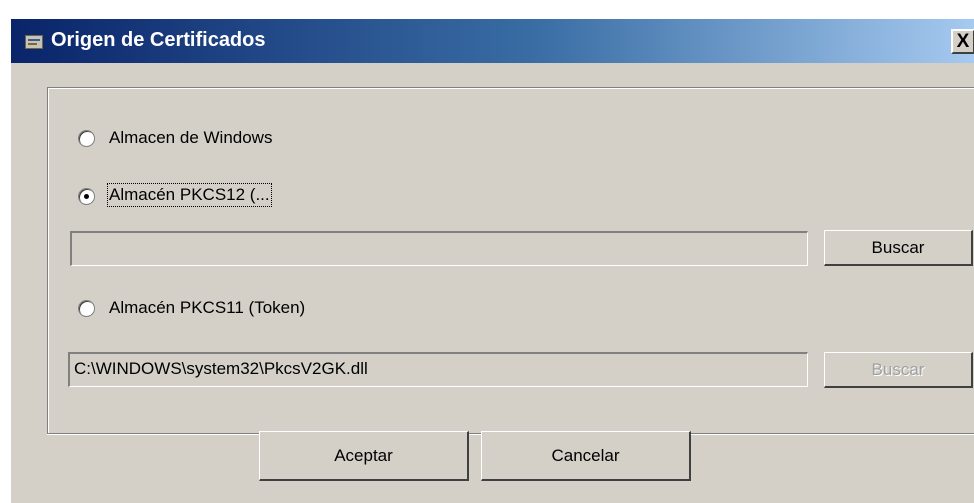 The width and height of the screenshot is (974, 503). I want to click on cancel-button: Cancelar, so click(586, 456).